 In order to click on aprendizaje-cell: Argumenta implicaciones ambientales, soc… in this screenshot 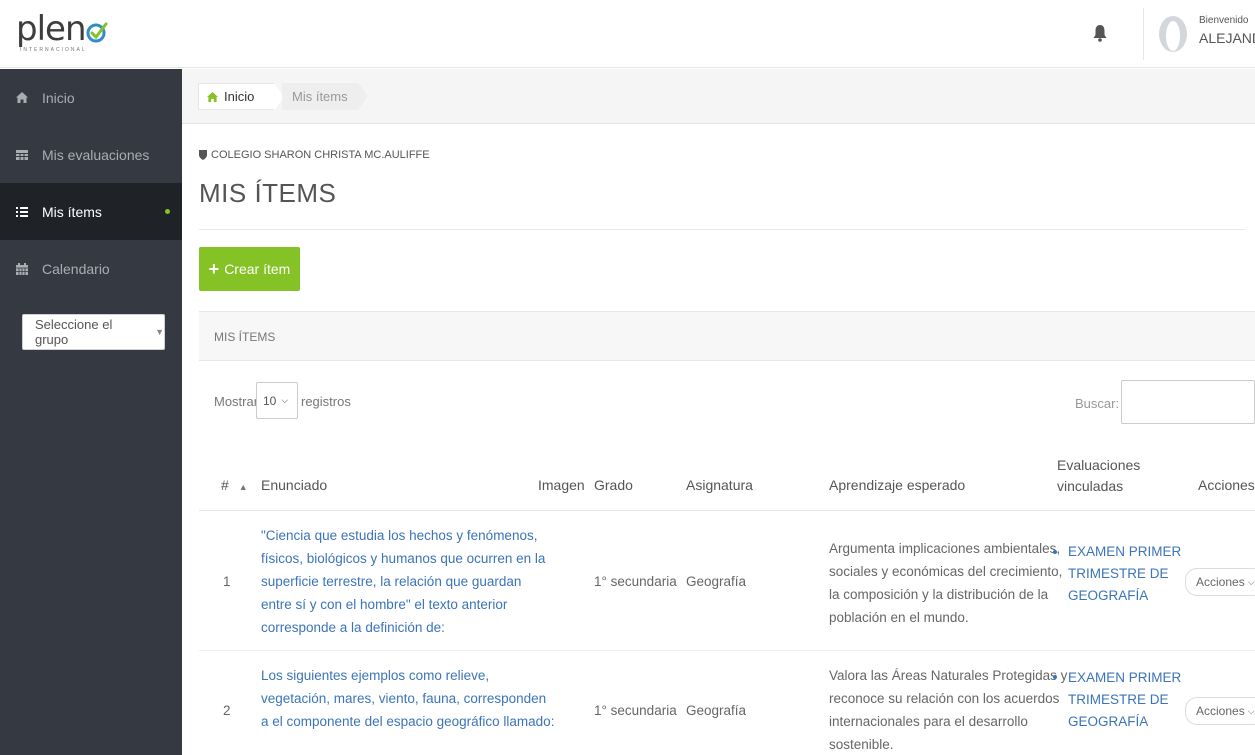, I will do `click(945, 583)`.